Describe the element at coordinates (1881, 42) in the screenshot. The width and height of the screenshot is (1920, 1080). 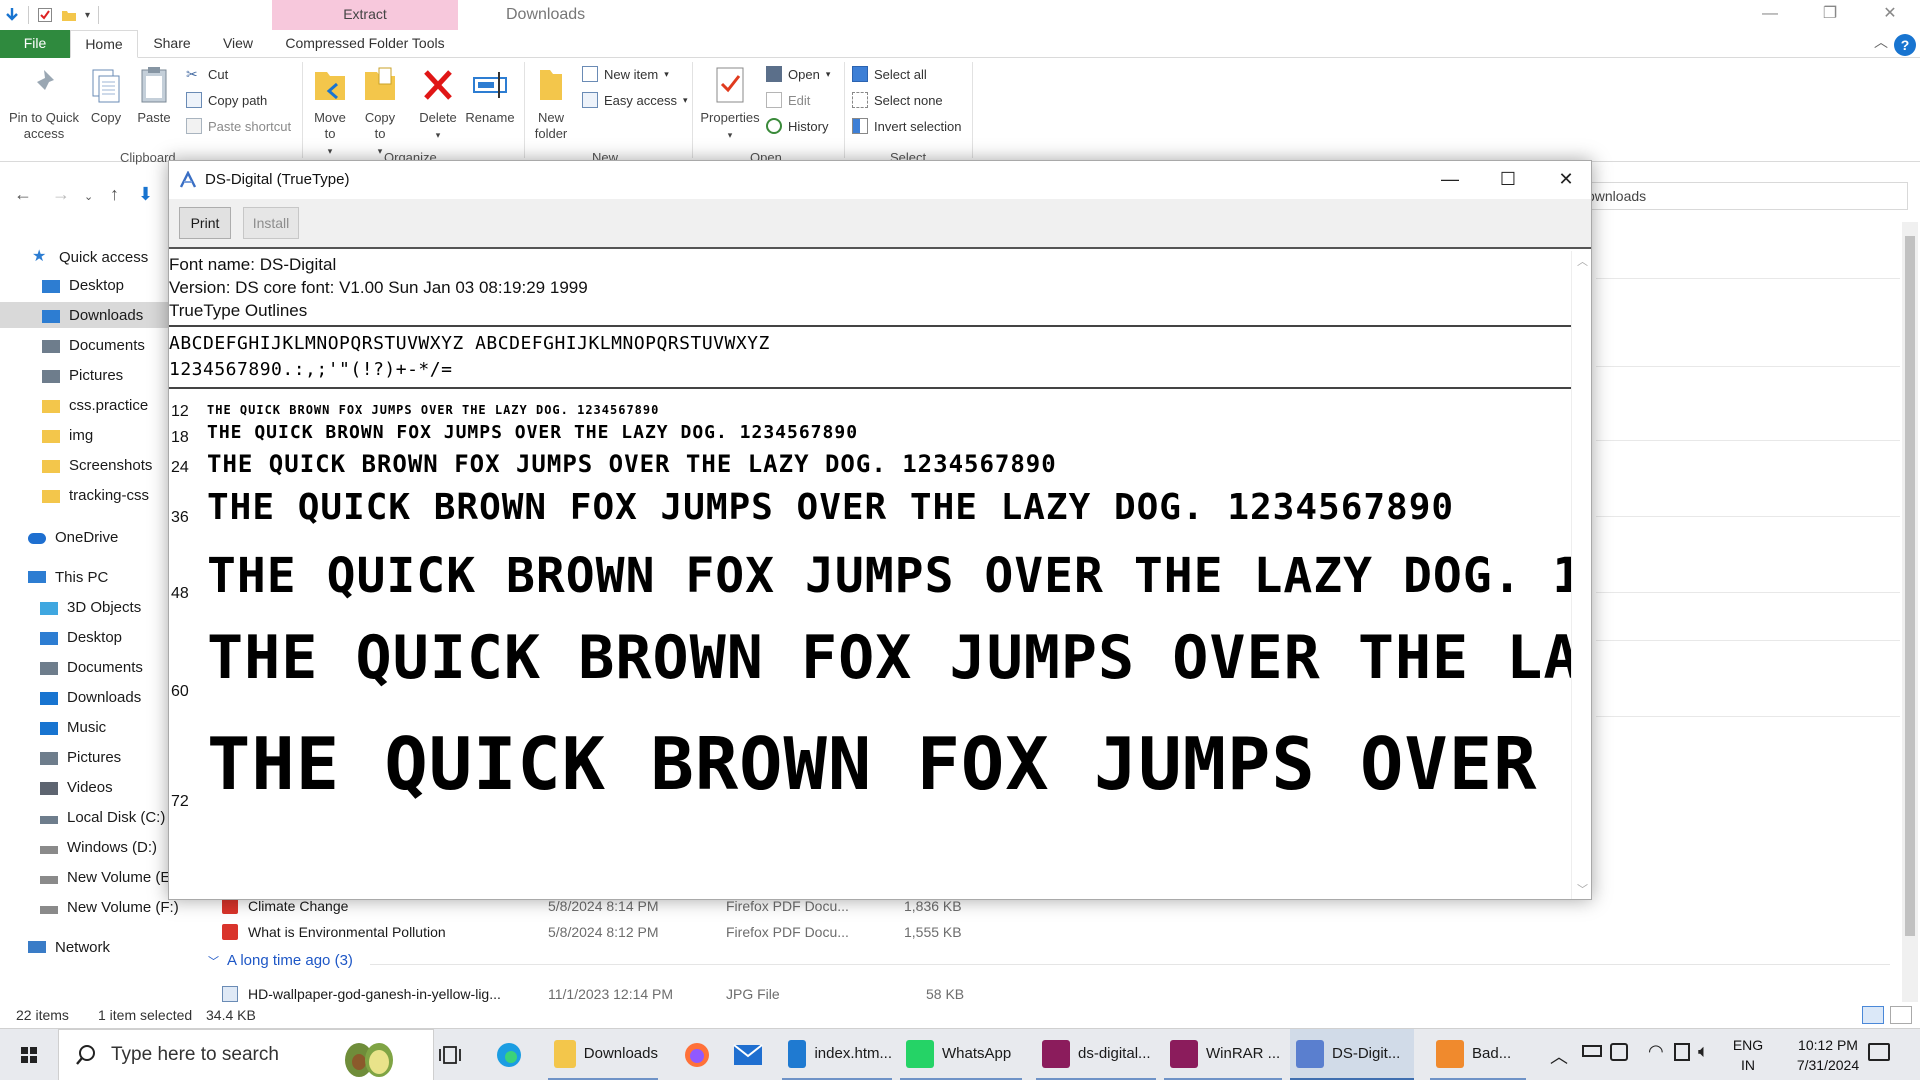
I see `ribbon-collapse-icon: ︿` at that location.